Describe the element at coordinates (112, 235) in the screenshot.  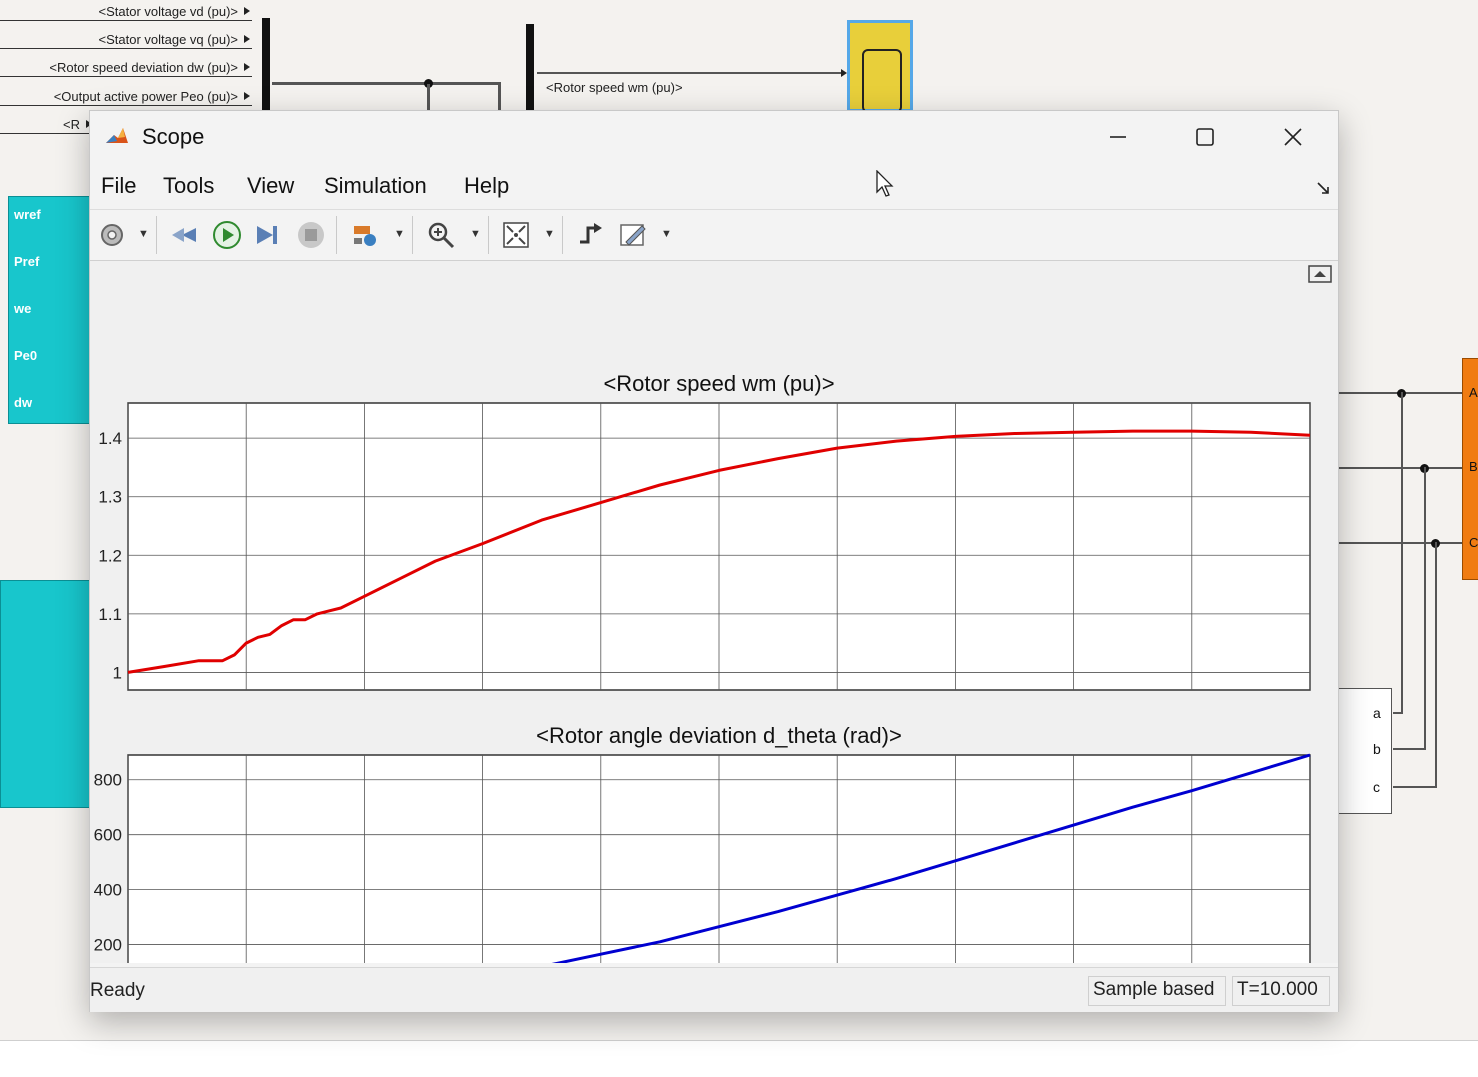
I see `settings-icon` at that location.